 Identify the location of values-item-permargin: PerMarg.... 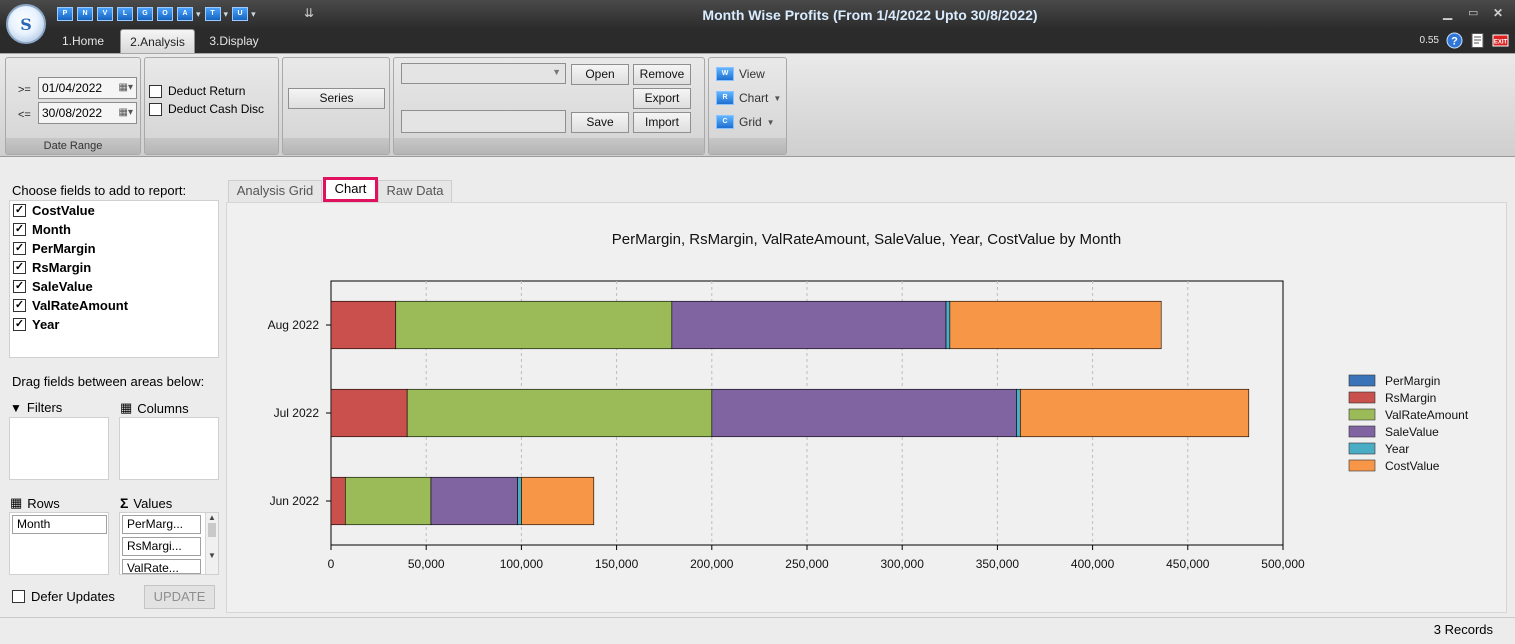
(161, 524).